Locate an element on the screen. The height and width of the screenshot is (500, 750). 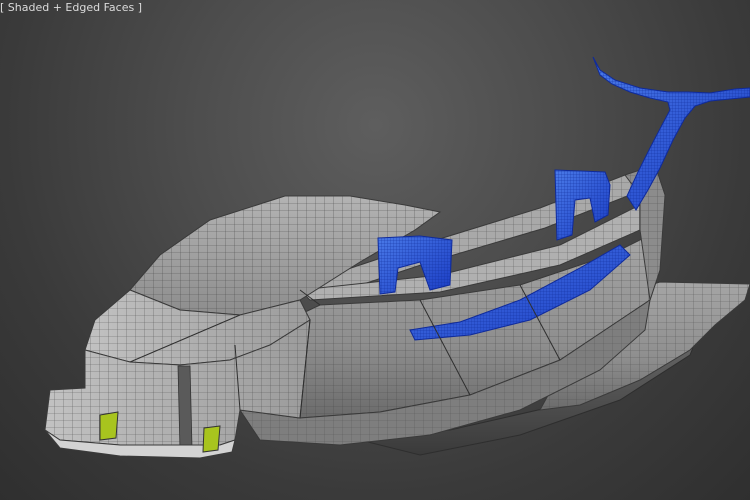
headlight-right is located at coordinates (211, 439).